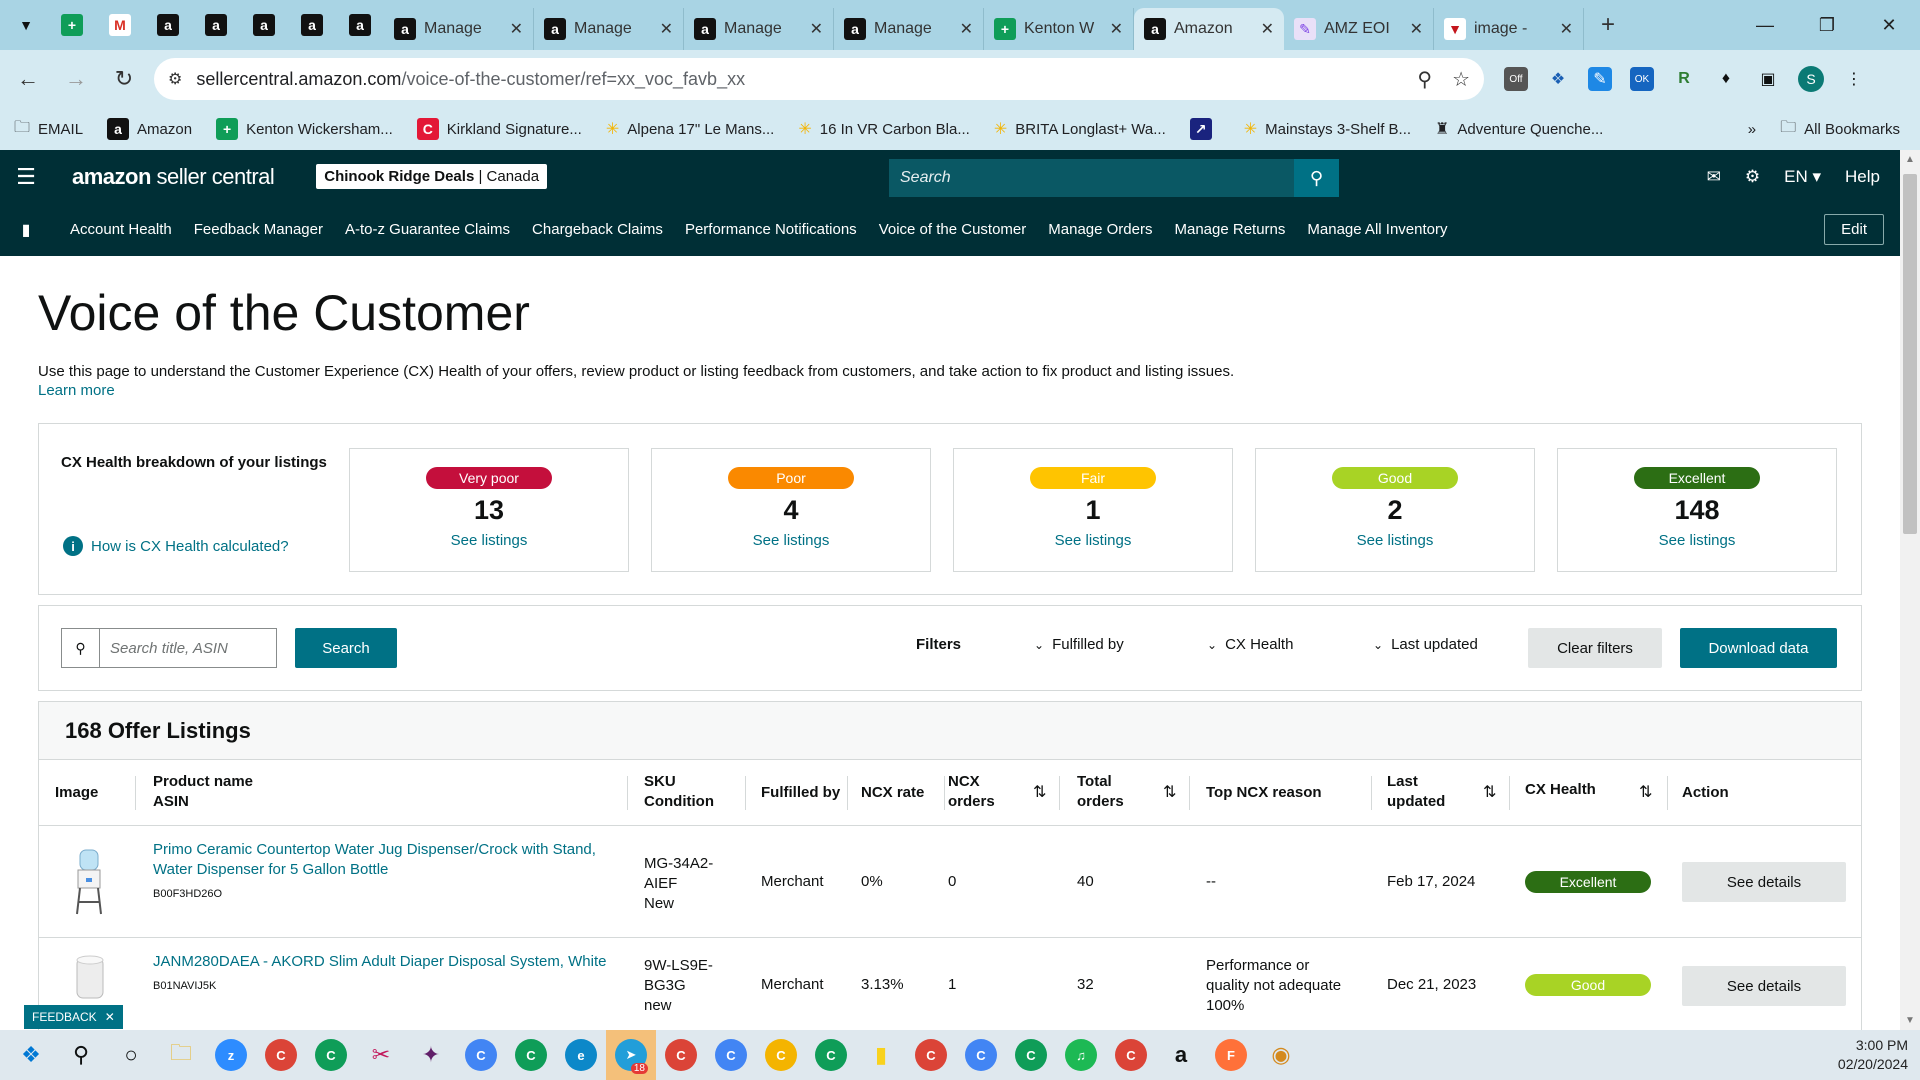 This screenshot has height=1080, width=1920. I want to click on rs-extension-icon: R, so click(1684, 79).